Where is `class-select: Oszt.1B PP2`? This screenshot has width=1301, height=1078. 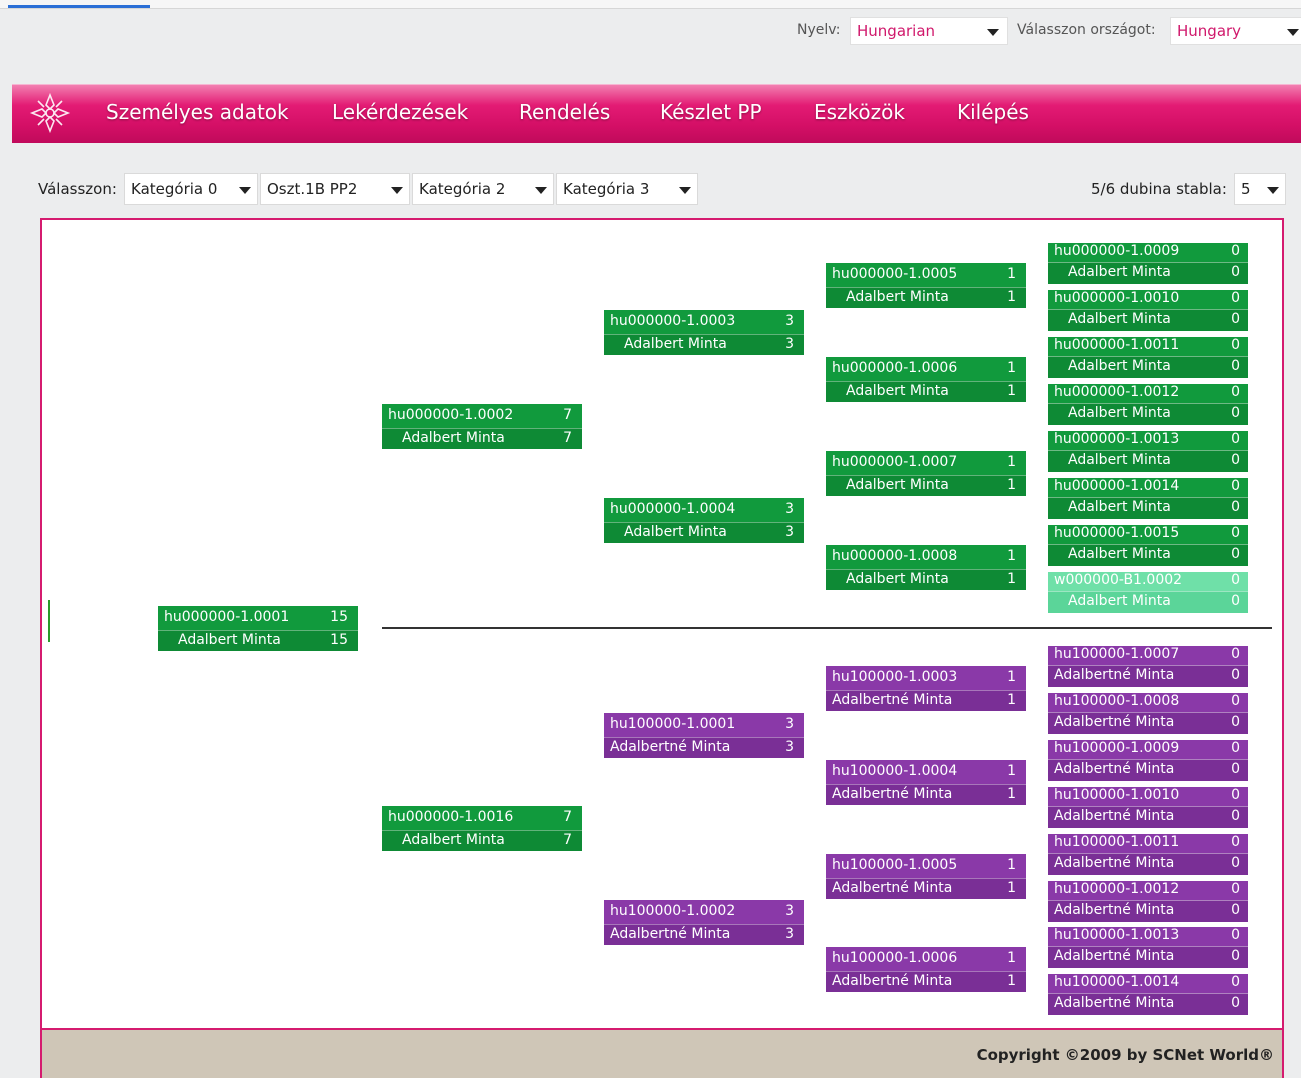 class-select: Oszt.1B PP2 is located at coordinates (335, 189).